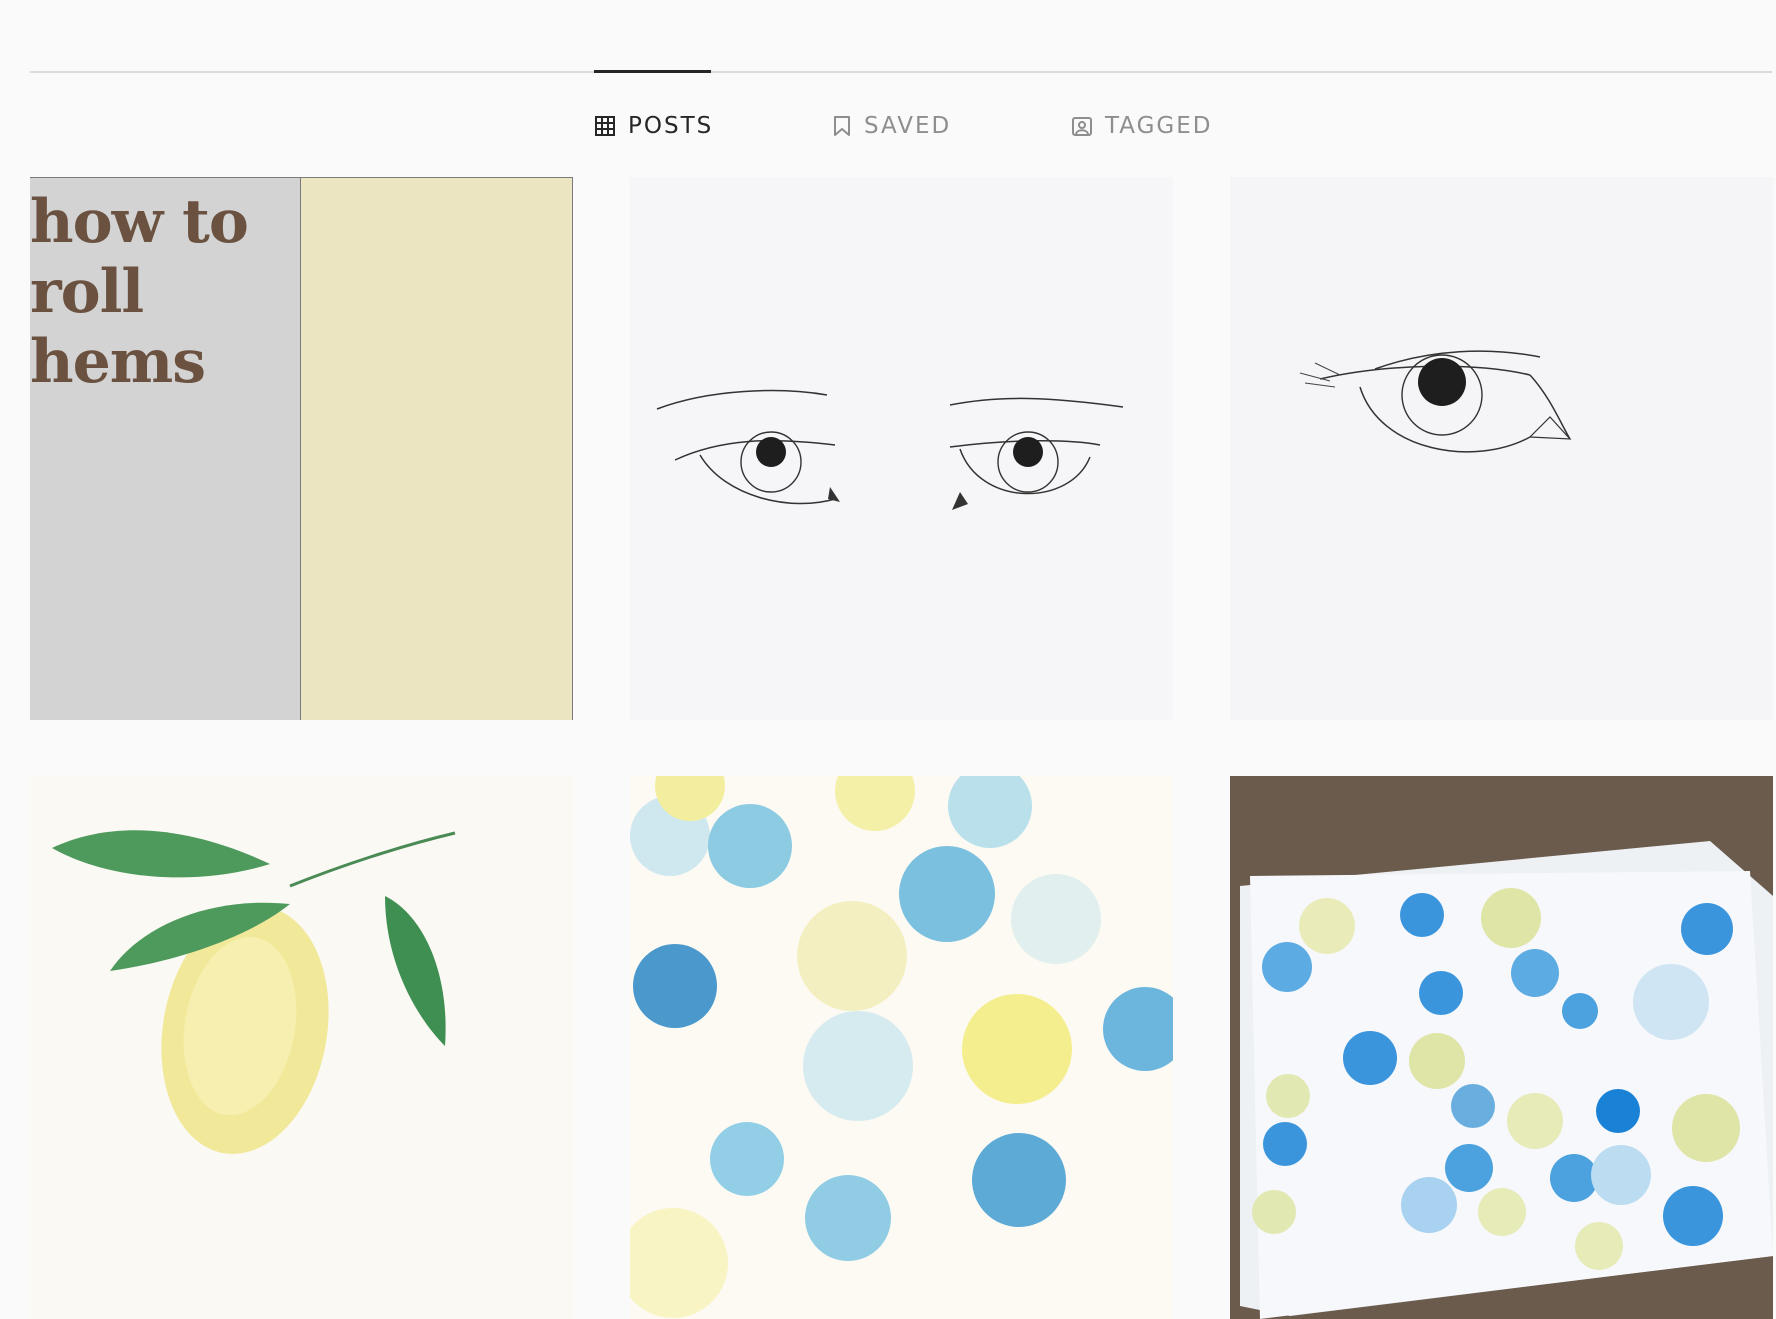 The width and height of the screenshot is (1776, 1319). I want to click on tagged-person-icon, so click(1082, 126).